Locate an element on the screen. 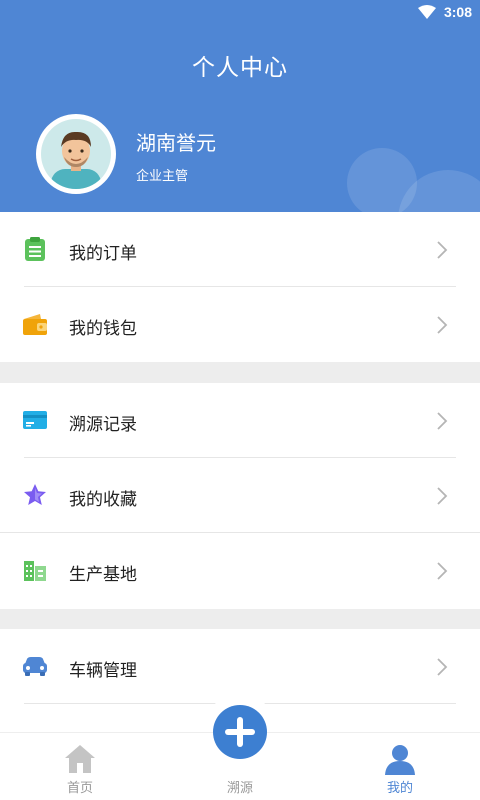 This screenshot has height=800, width=480. menu-item-label: 我的订单 is located at coordinates (103, 254).